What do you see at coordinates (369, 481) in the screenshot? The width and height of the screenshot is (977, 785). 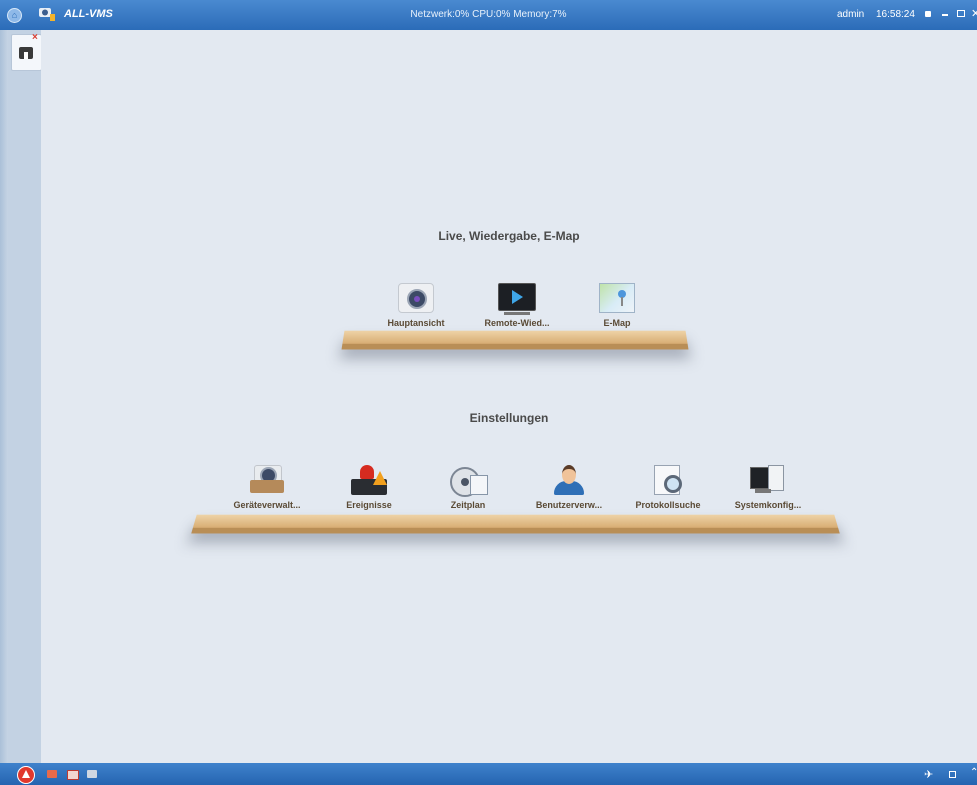 I see `alarm-siren-icon` at bounding box center [369, 481].